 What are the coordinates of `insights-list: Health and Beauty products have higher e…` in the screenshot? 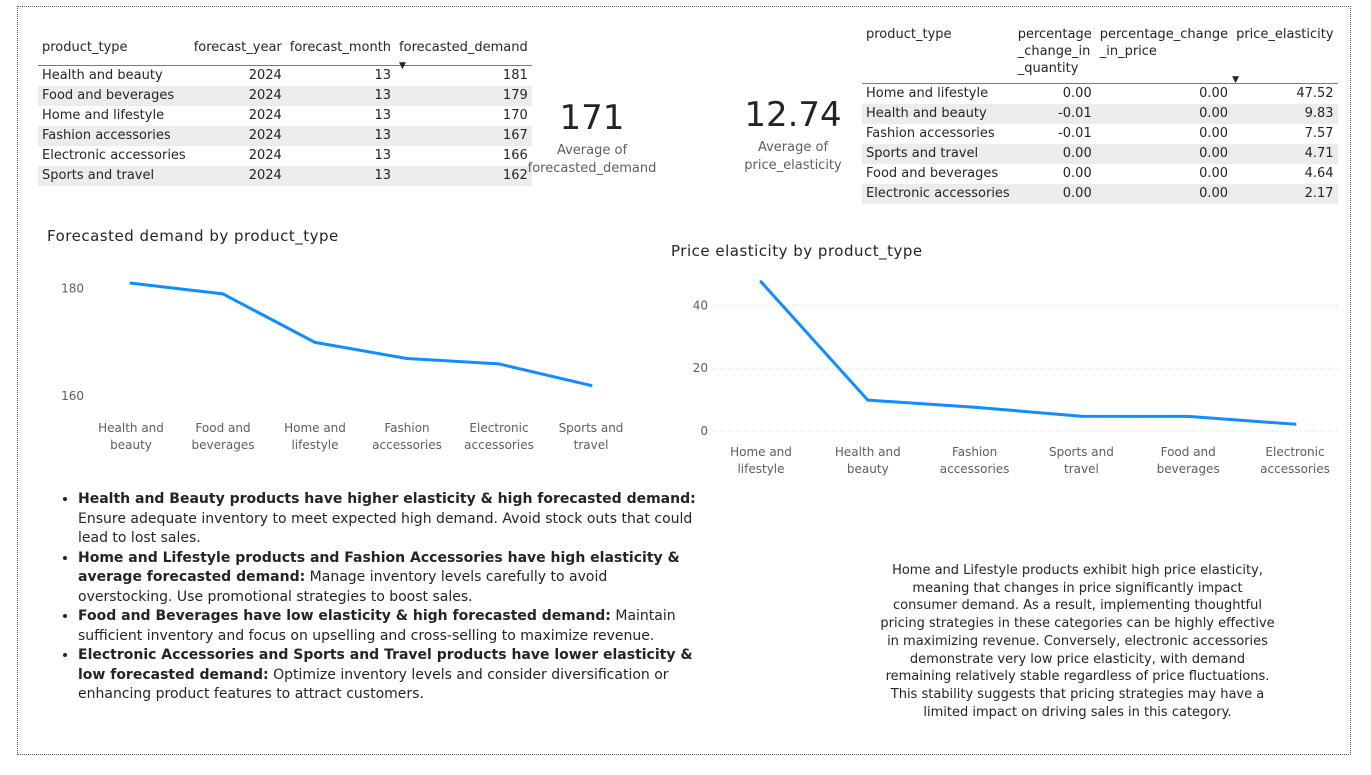 It's located at (379, 597).